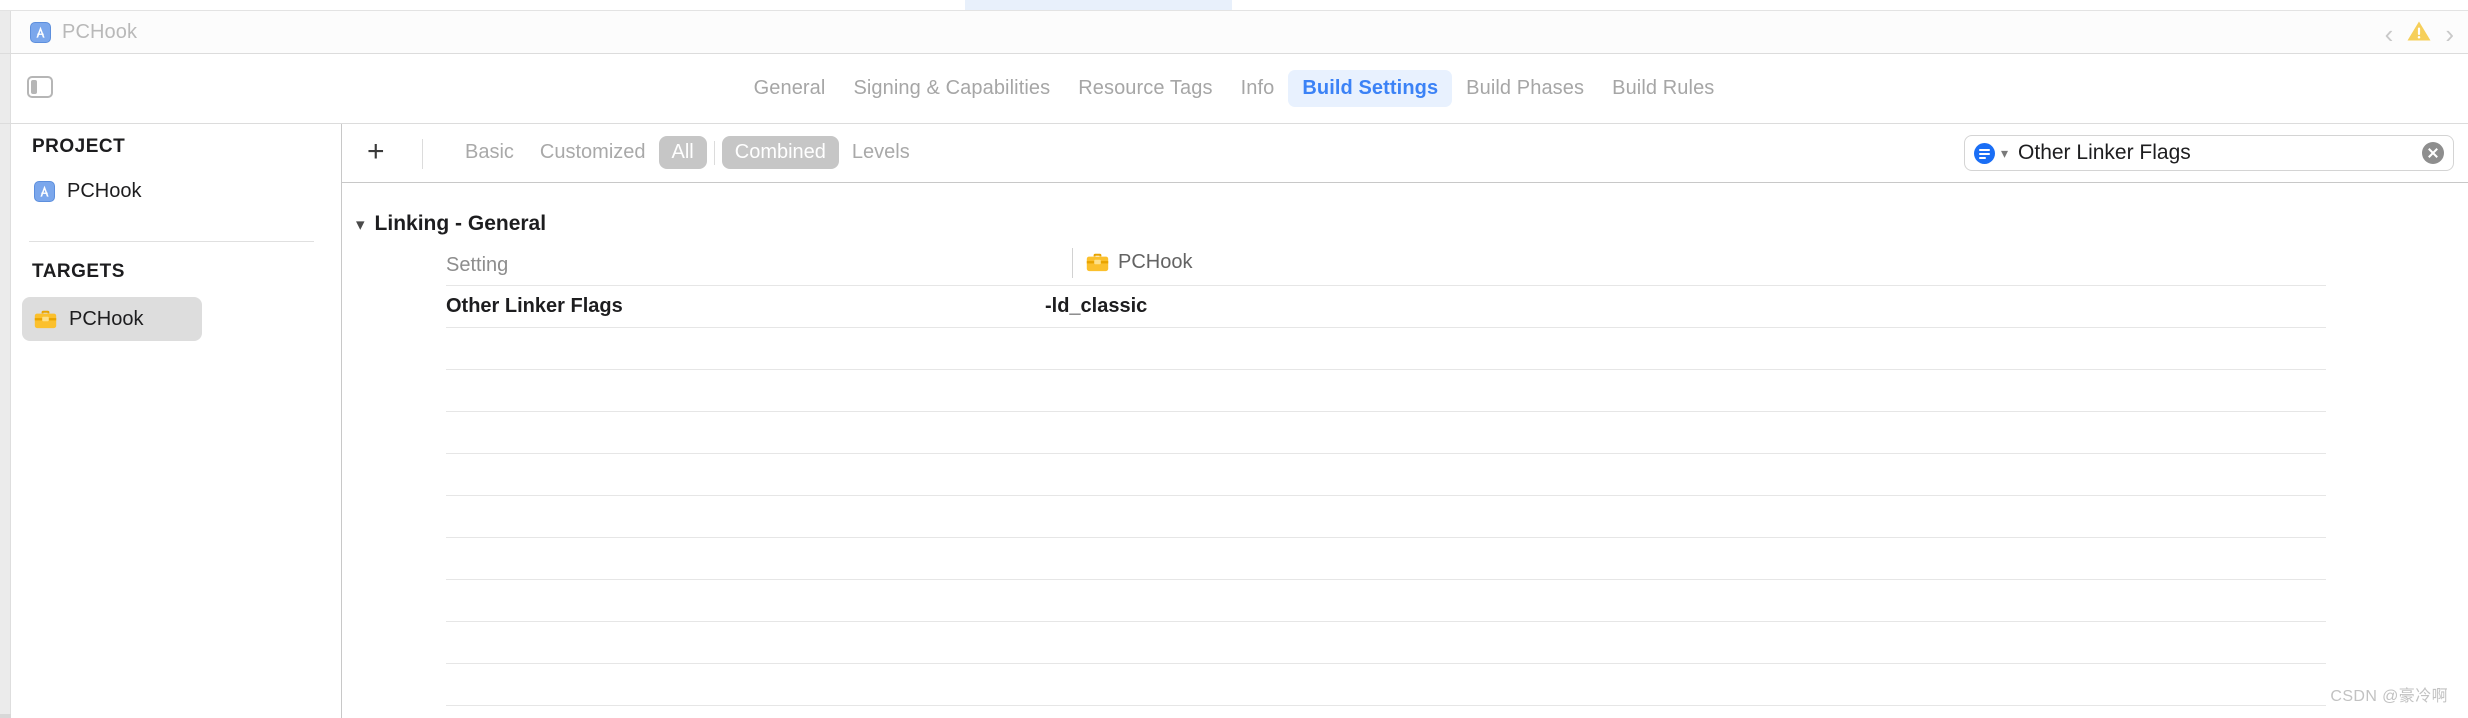  What do you see at coordinates (593, 152) in the screenshot?
I see `filter-customized: Customized` at bounding box center [593, 152].